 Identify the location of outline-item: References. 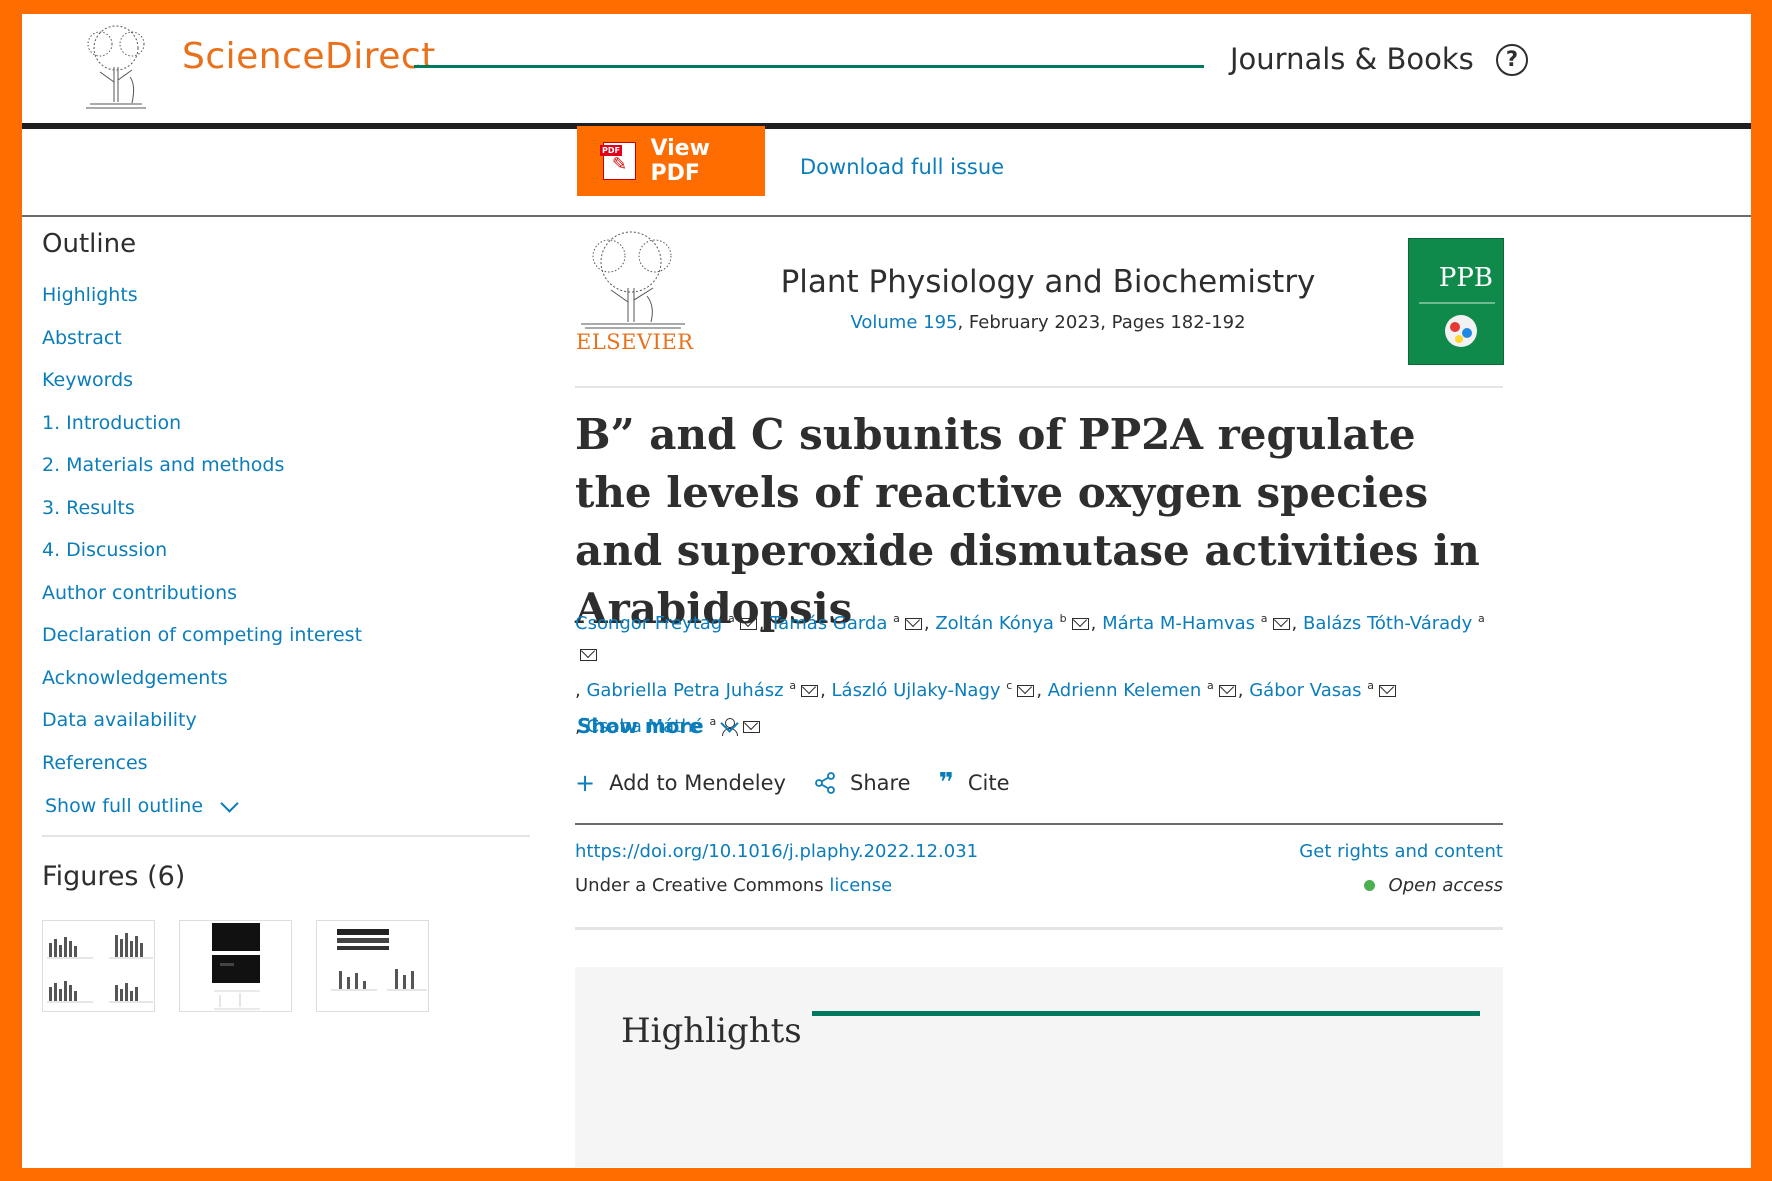
(292, 768).